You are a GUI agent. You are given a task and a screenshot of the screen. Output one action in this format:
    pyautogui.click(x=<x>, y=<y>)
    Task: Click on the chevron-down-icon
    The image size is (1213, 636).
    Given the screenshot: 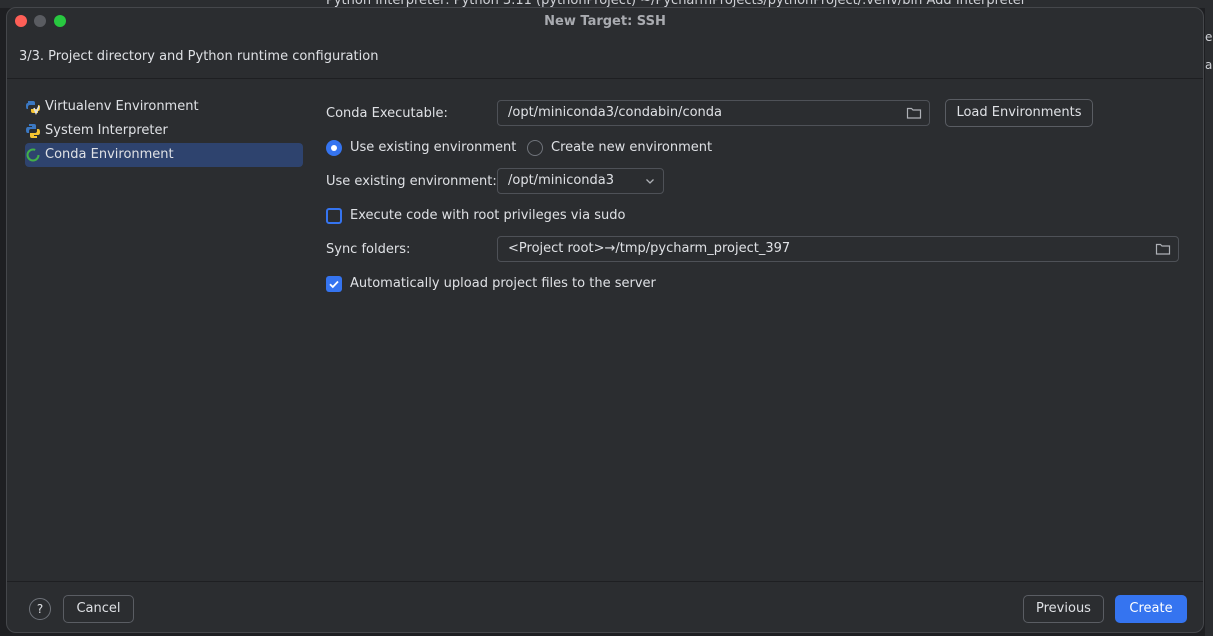 What is the action you would take?
    pyautogui.click(x=650, y=181)
    